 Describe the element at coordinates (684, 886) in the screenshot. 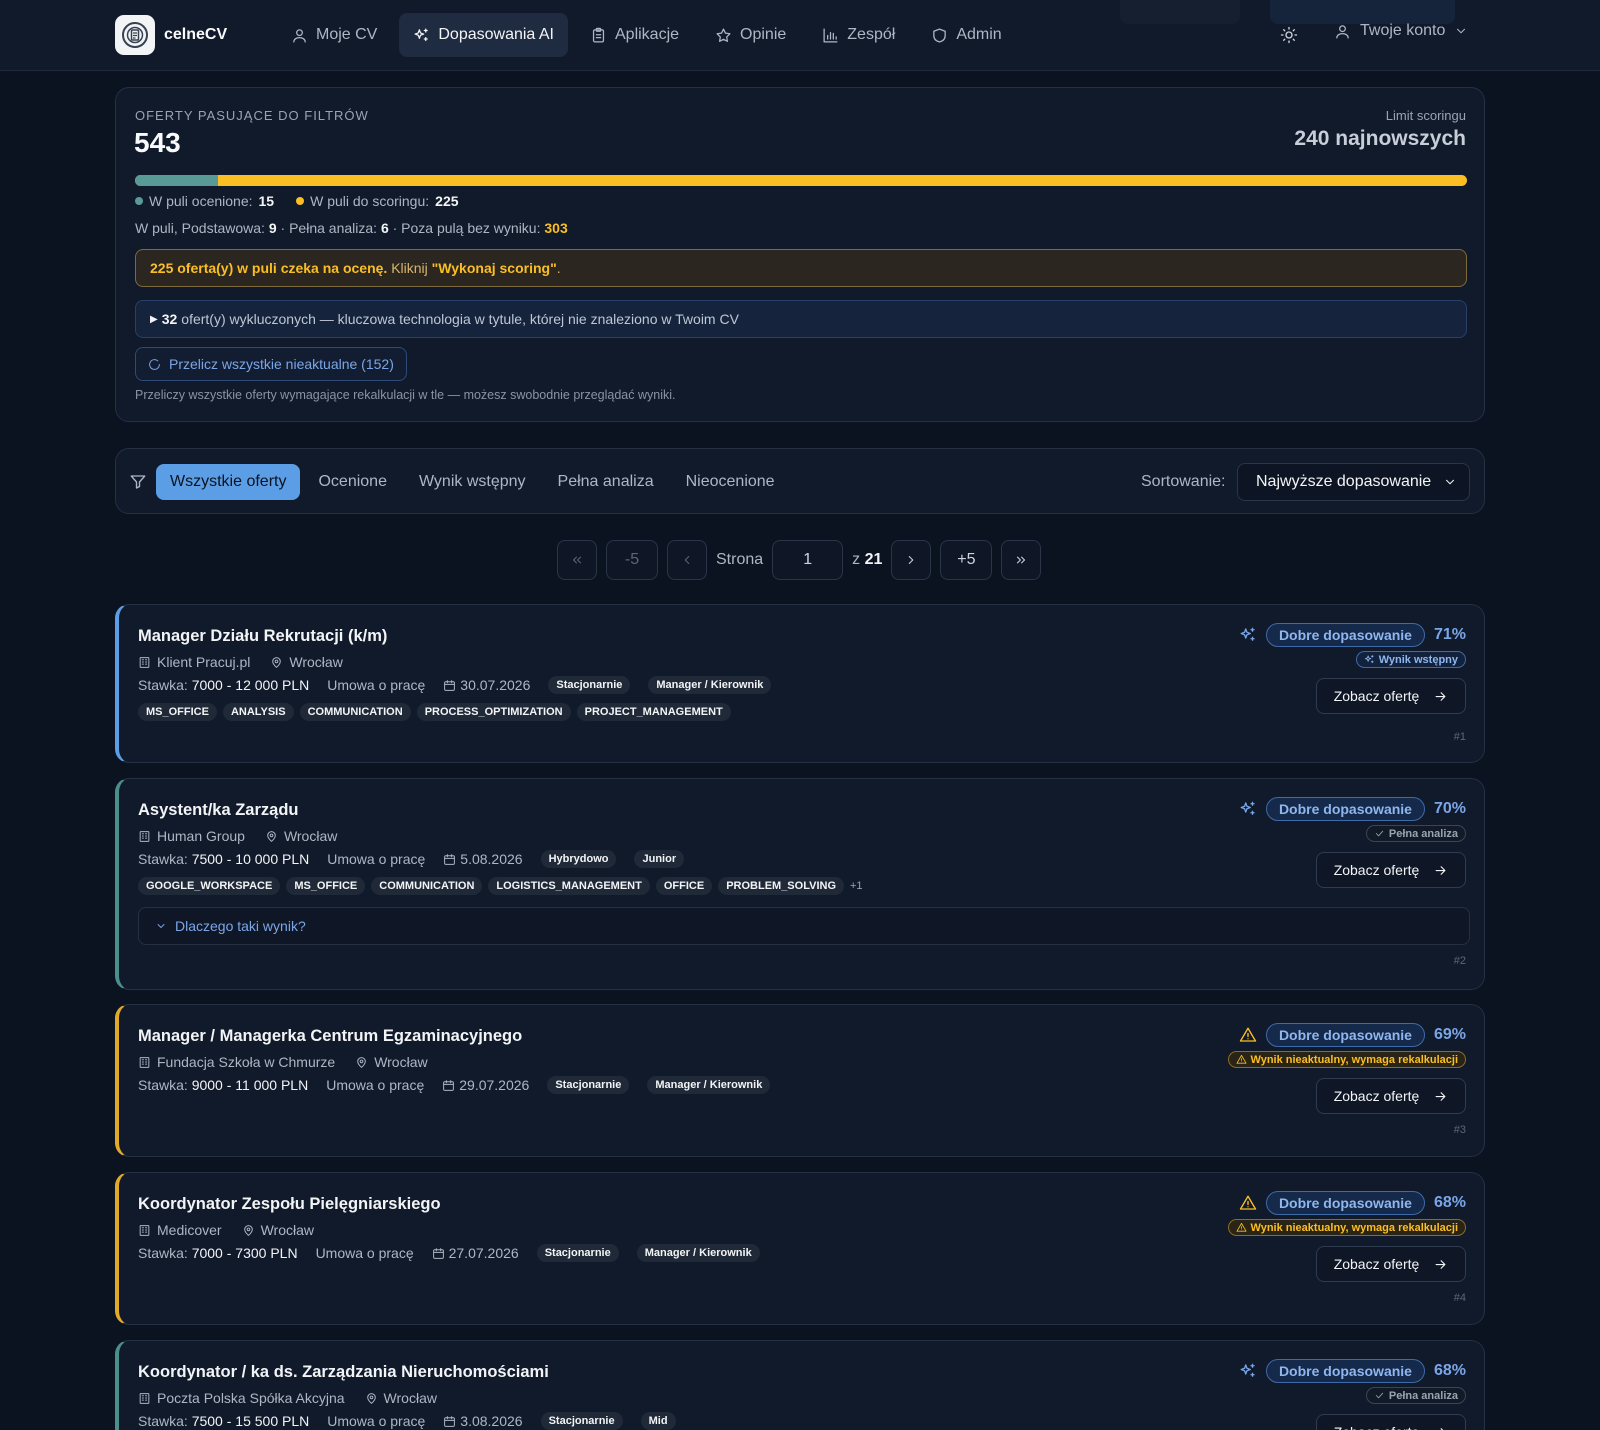

I see `skill-tag: OFFICE` at that location.